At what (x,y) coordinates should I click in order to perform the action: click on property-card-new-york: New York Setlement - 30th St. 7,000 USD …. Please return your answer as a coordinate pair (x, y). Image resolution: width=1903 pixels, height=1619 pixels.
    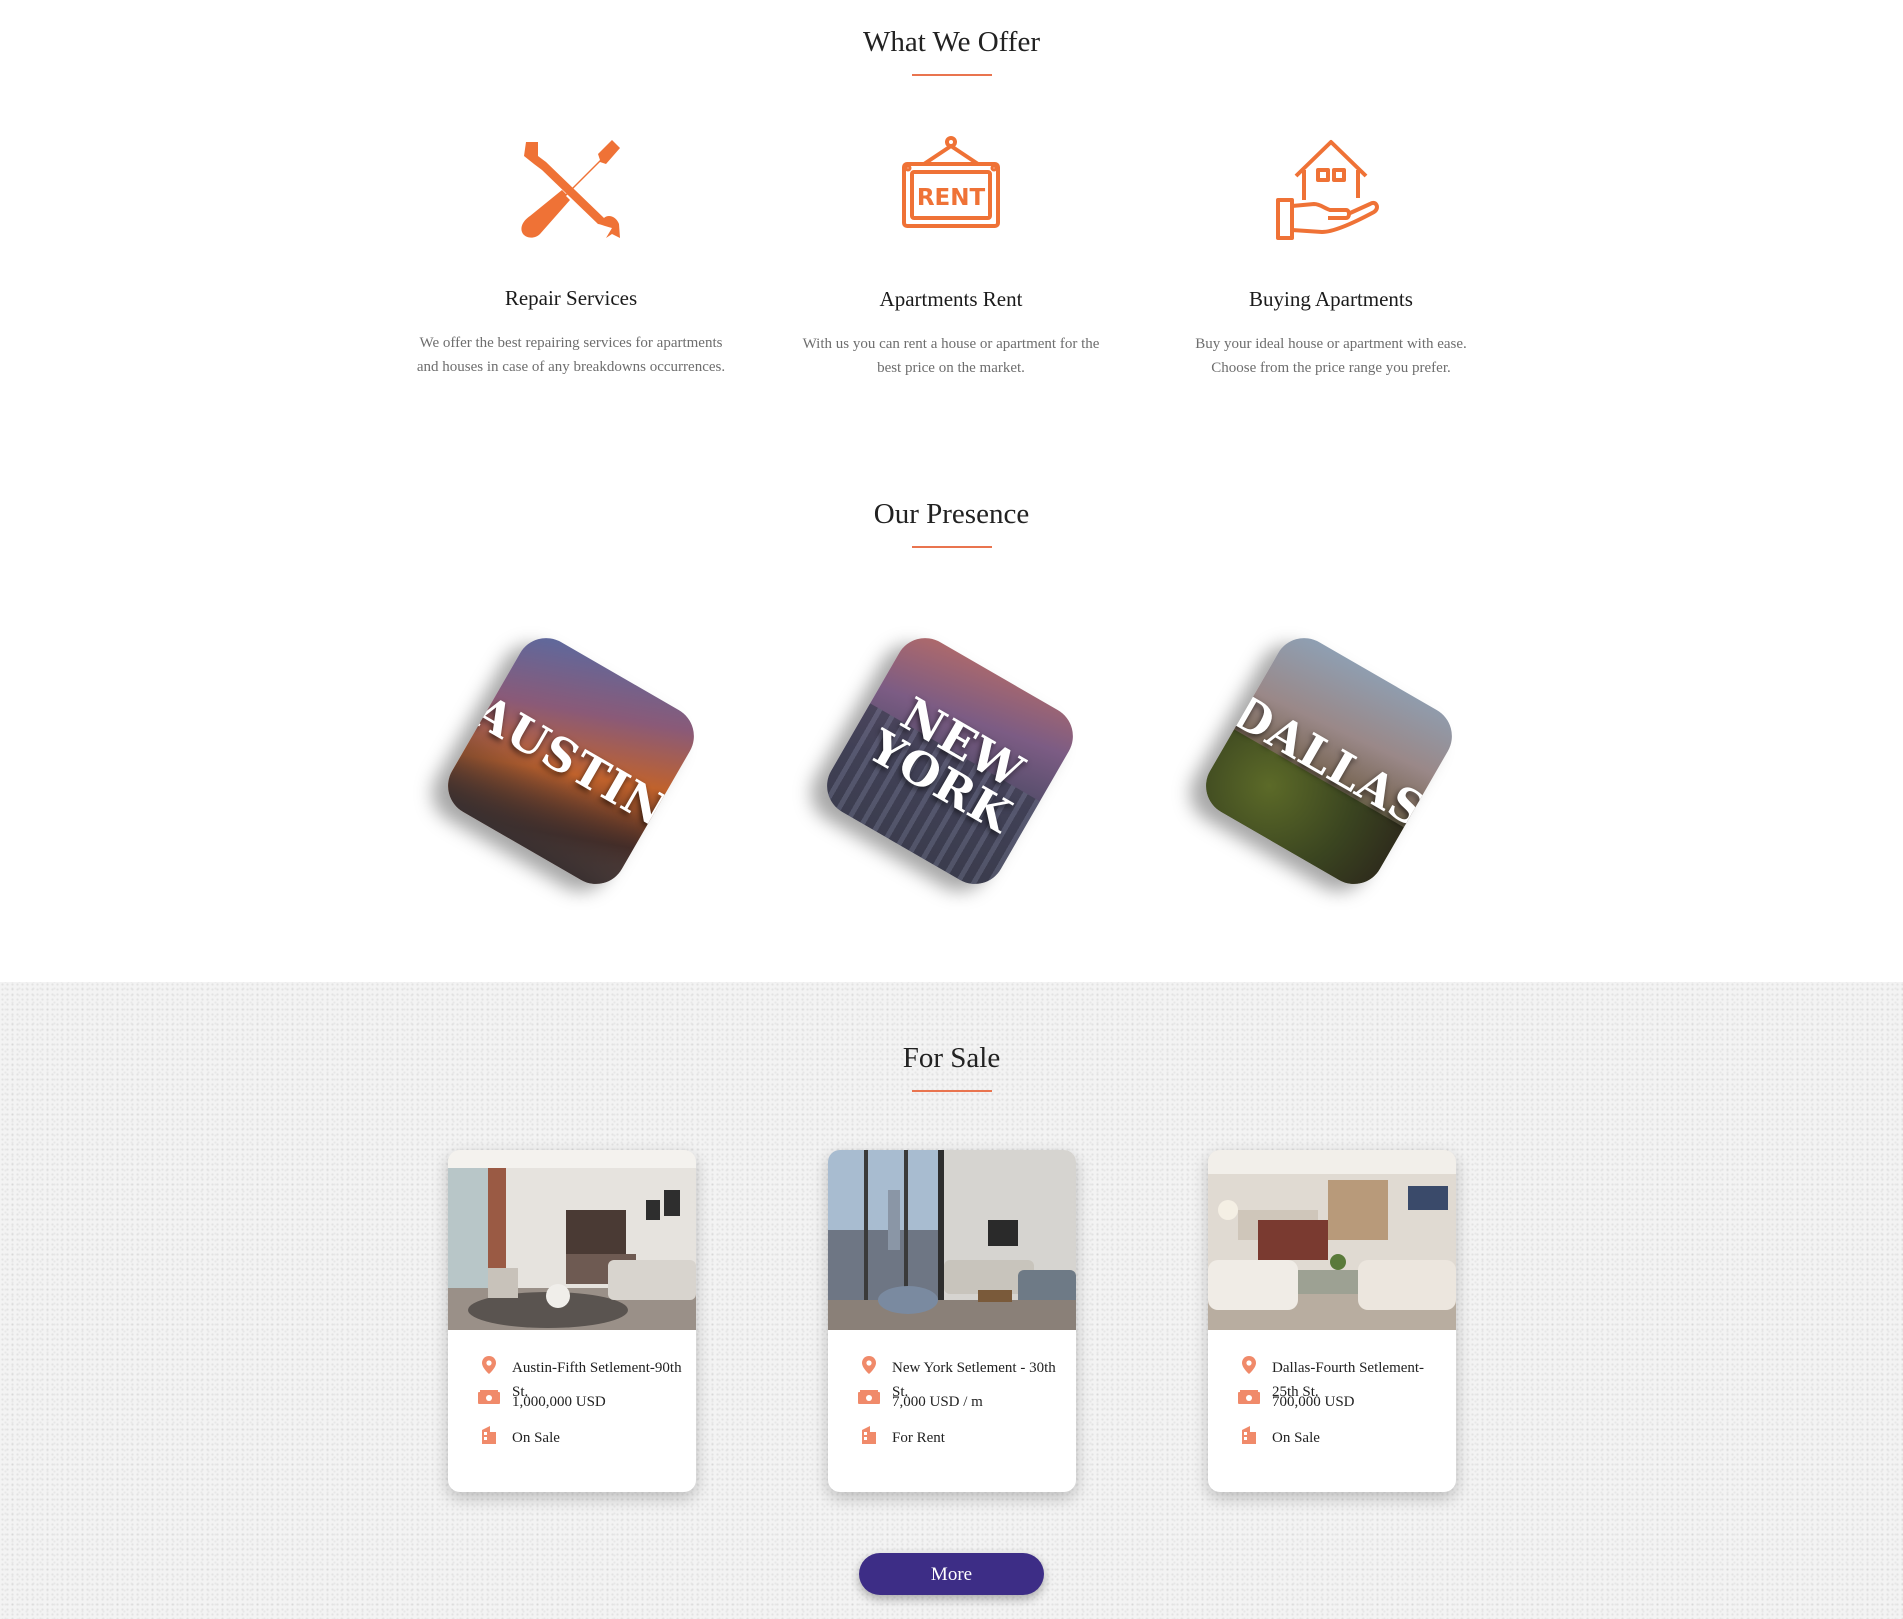
    Looking at the image, I should click on (952, 1321).